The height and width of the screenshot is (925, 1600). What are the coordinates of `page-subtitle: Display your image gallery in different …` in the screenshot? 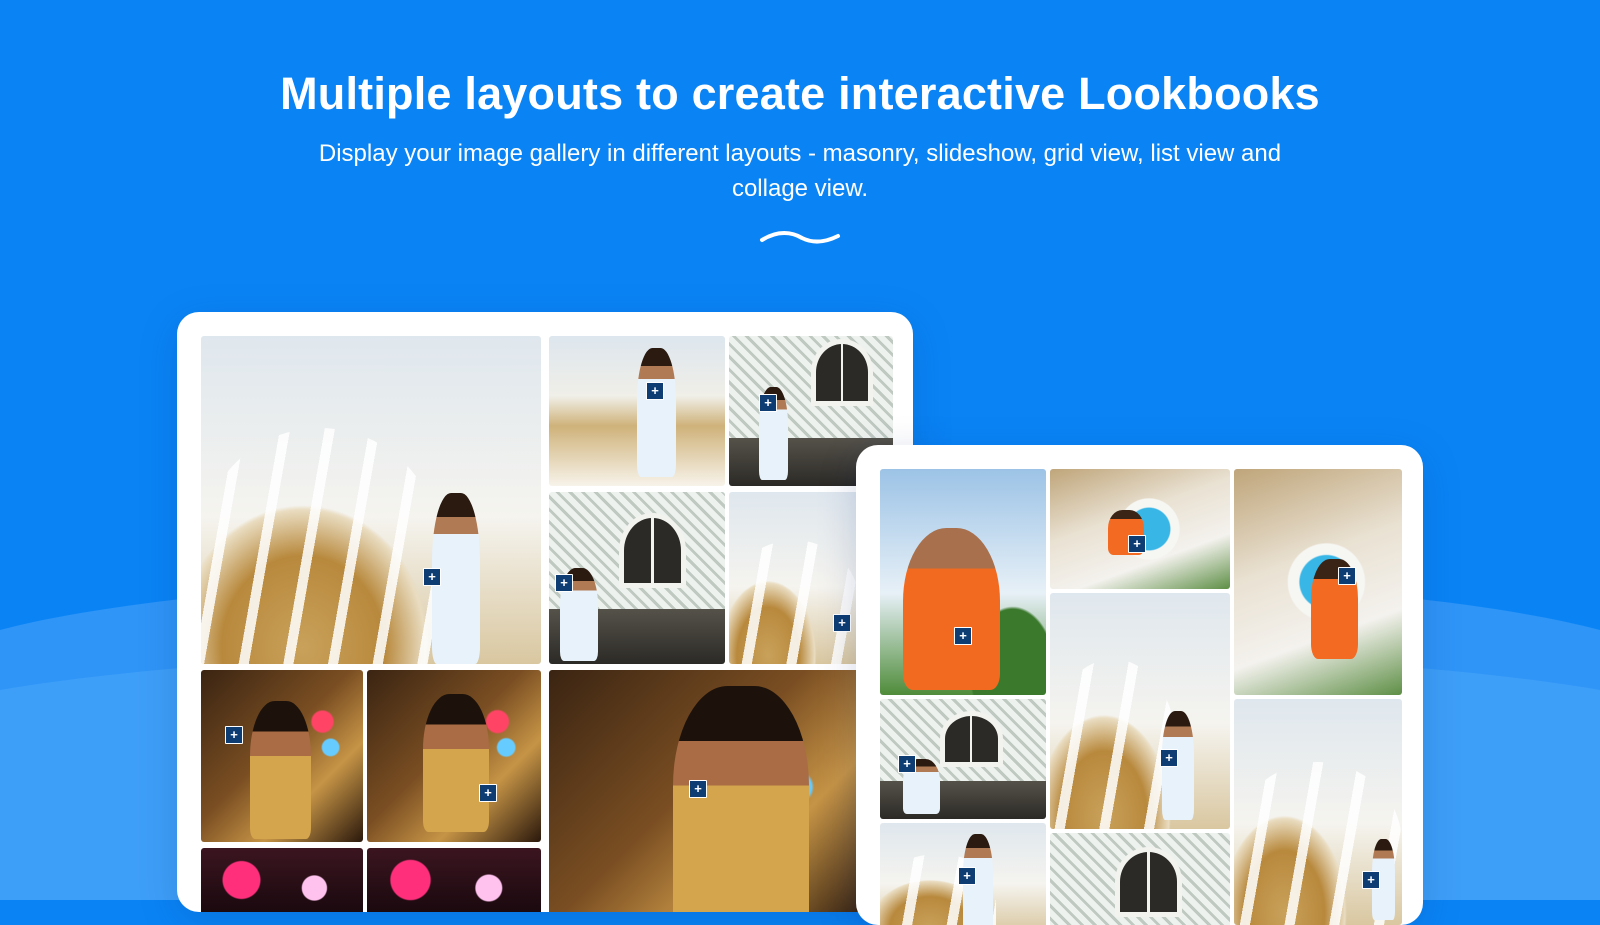 It's located at (800, 171).